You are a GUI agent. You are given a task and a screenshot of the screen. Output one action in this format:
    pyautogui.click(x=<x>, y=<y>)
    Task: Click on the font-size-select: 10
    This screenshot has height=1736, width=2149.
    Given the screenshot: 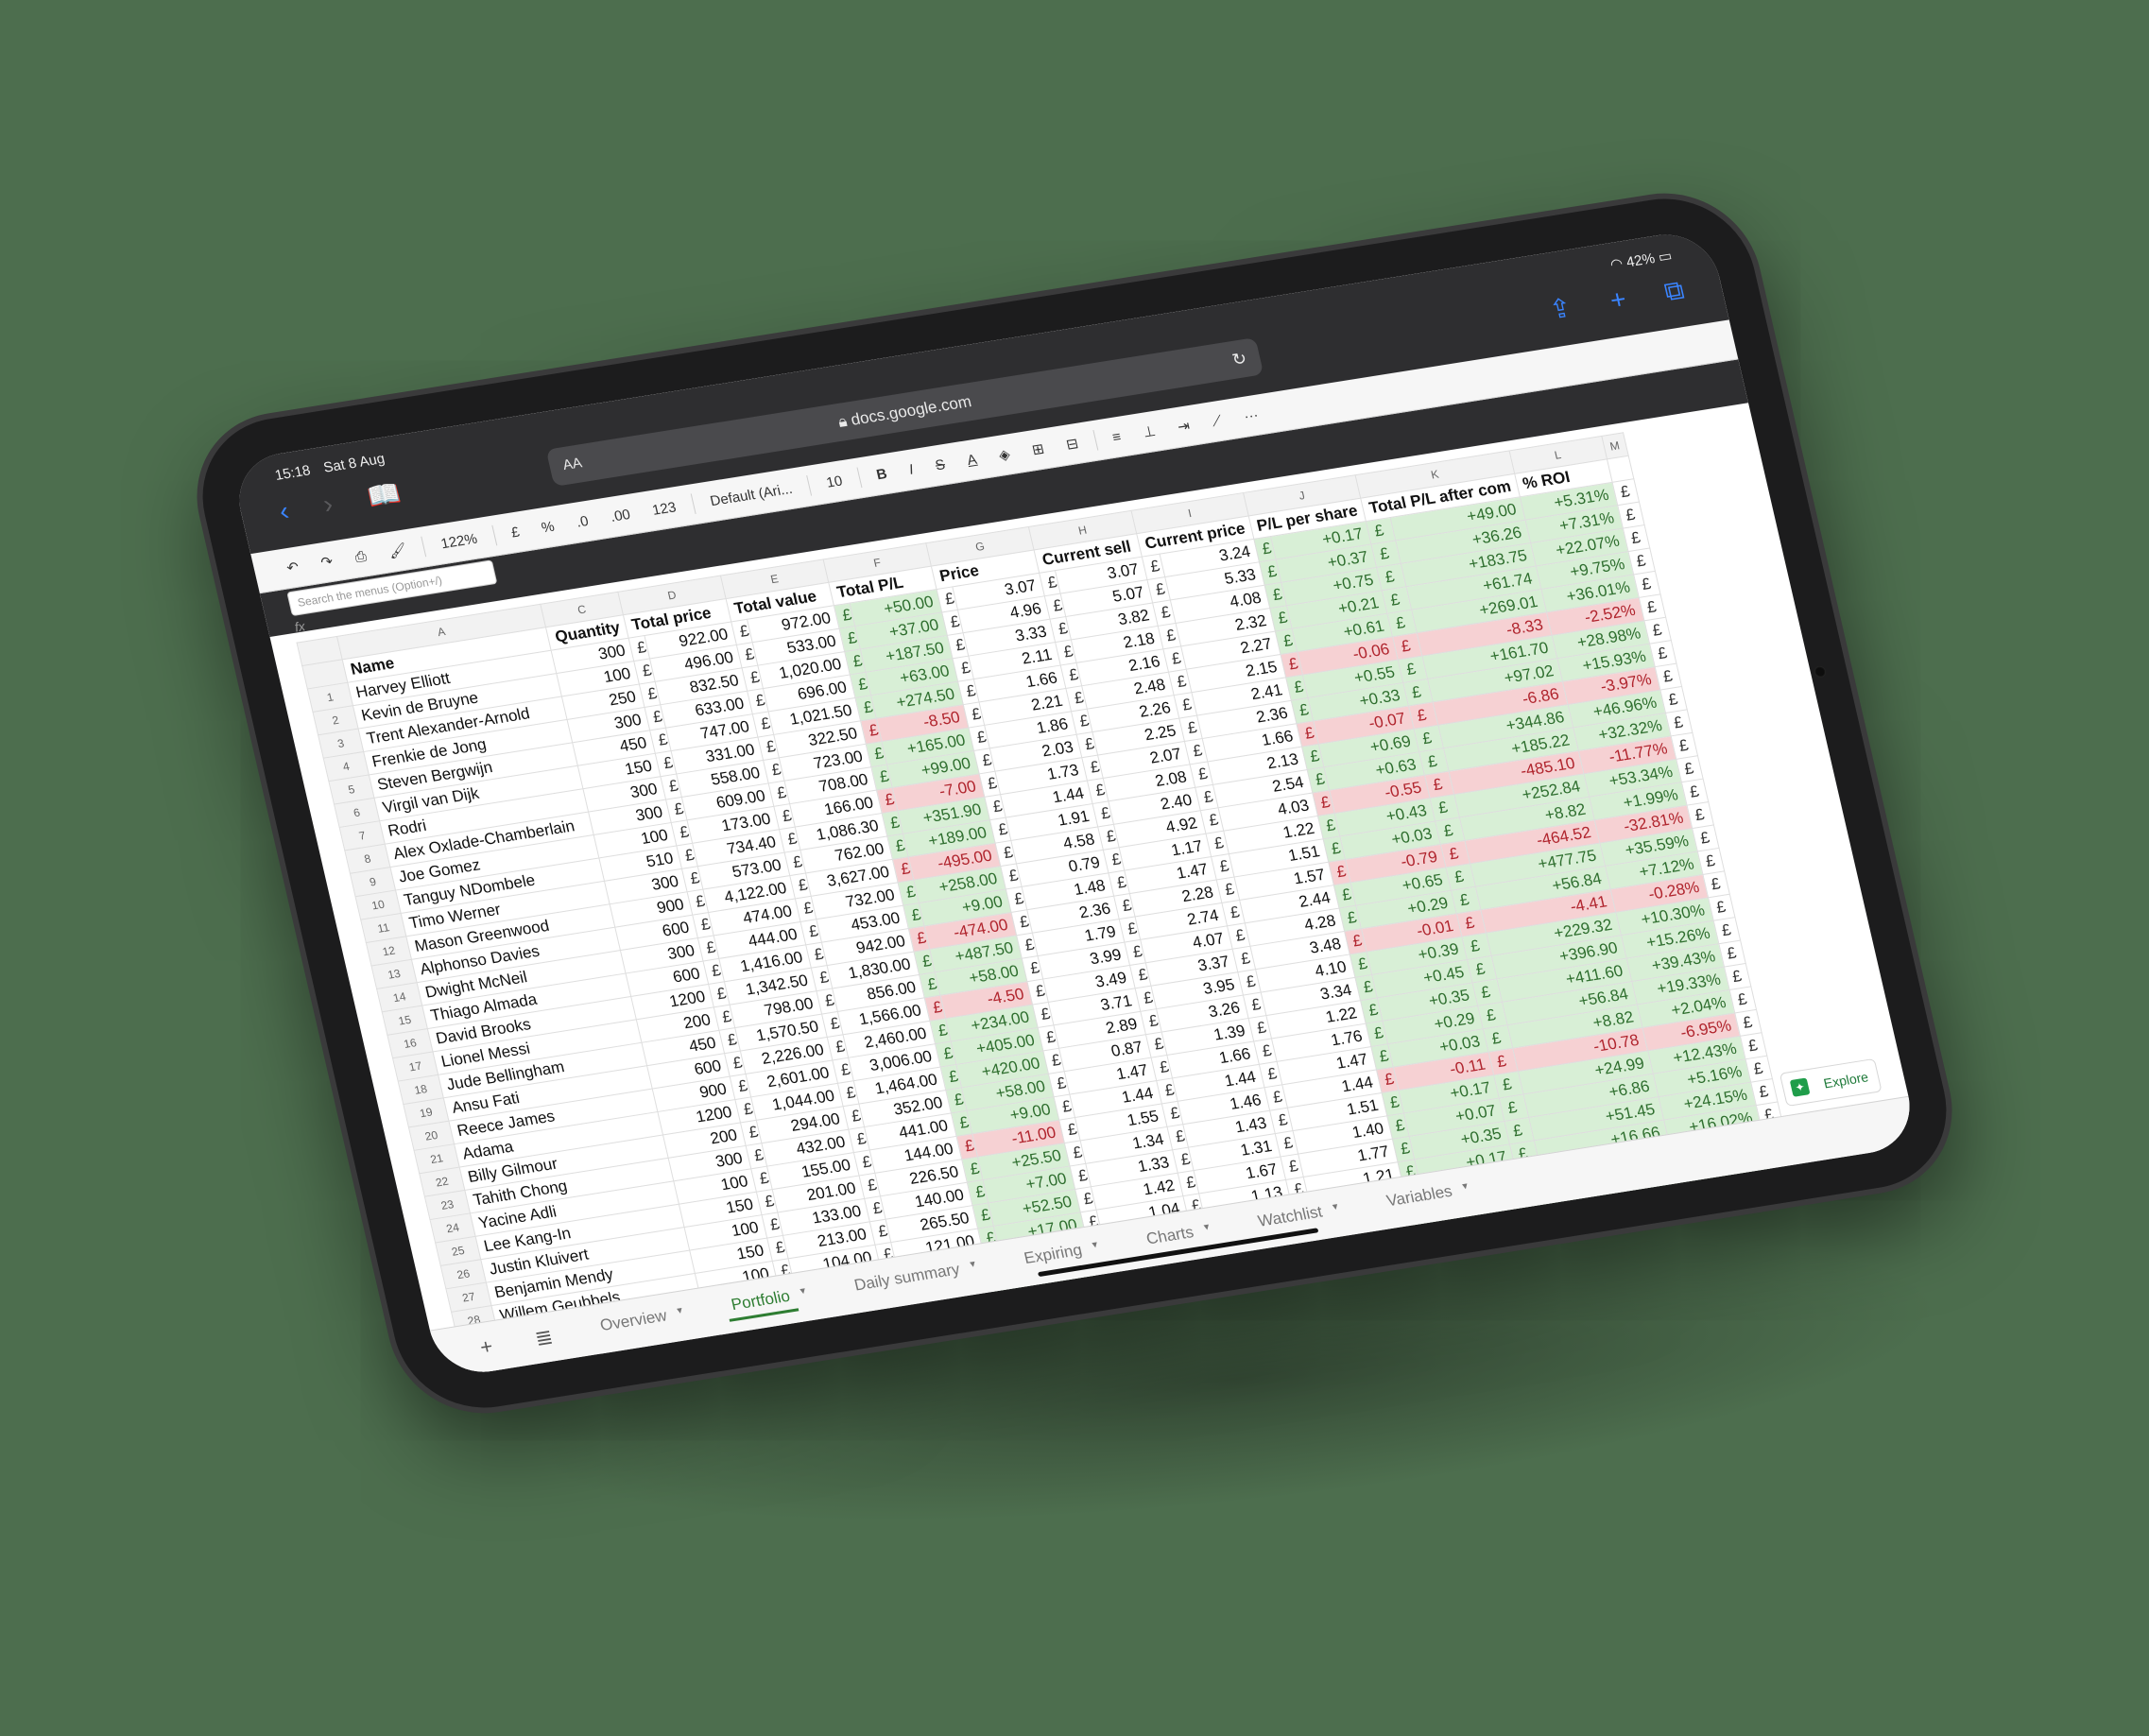 What is the action you would take?
    pyautogui.click(x=834, y=481)
    